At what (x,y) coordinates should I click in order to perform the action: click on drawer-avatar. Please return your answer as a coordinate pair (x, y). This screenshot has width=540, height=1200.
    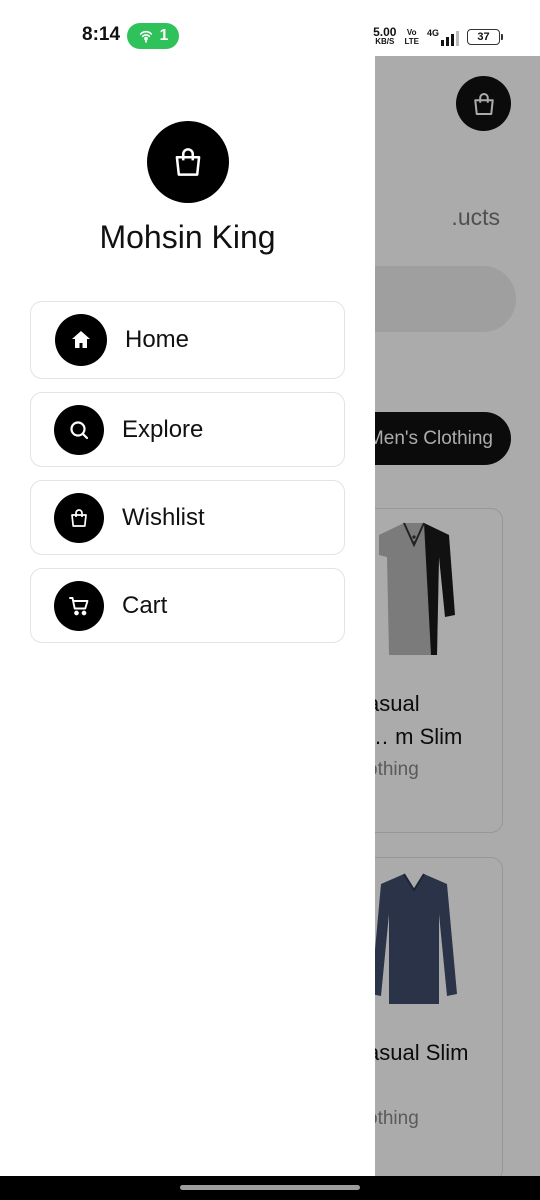
    Looking at the image, I should click on (188, 162).